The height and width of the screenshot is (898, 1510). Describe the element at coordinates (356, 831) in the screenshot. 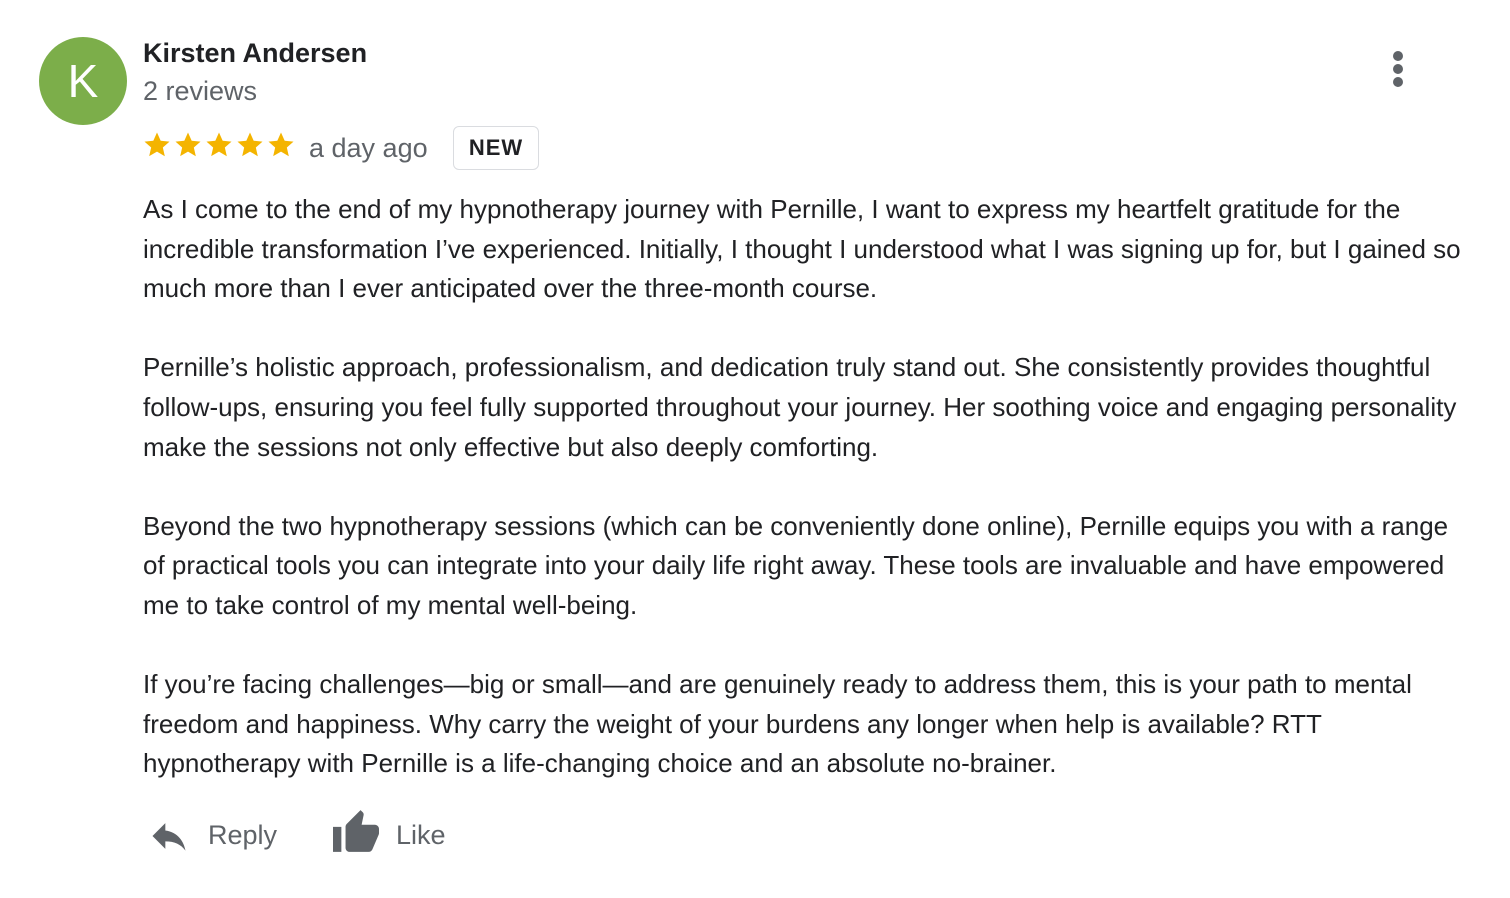

I see `thumbs-up-icon` at that location.